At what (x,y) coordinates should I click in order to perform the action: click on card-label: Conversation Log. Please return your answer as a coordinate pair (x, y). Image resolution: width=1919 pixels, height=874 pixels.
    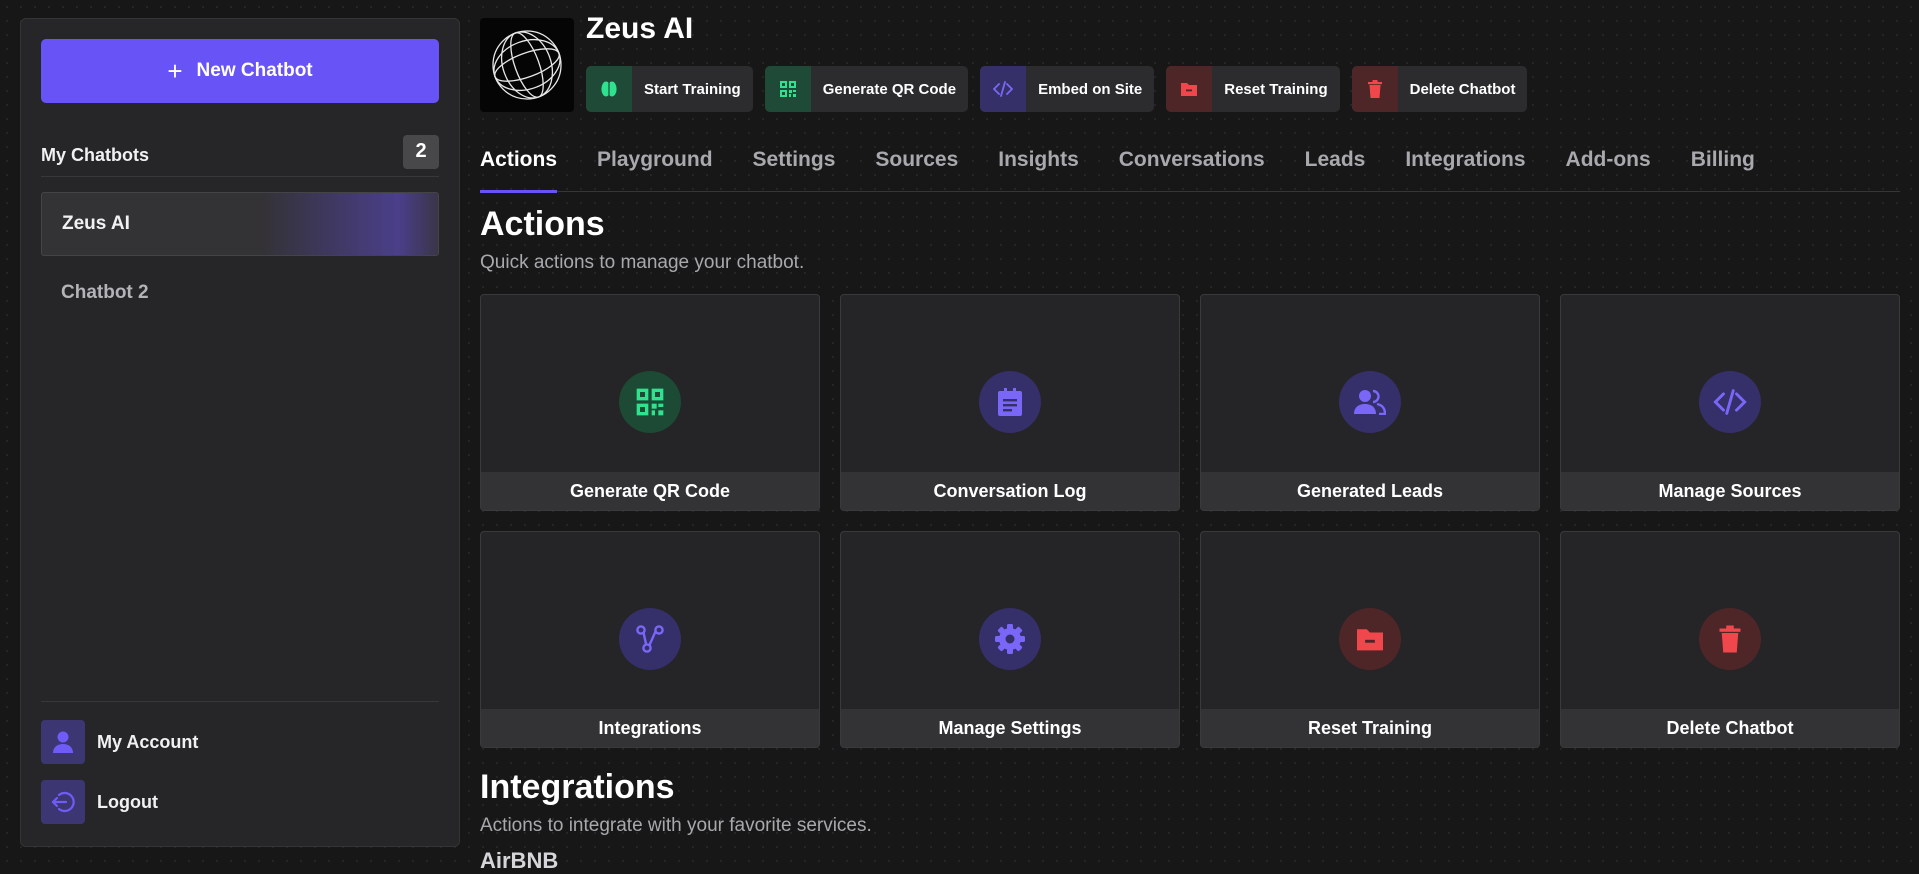
    Looking at the image, I should click on (1010, 491).